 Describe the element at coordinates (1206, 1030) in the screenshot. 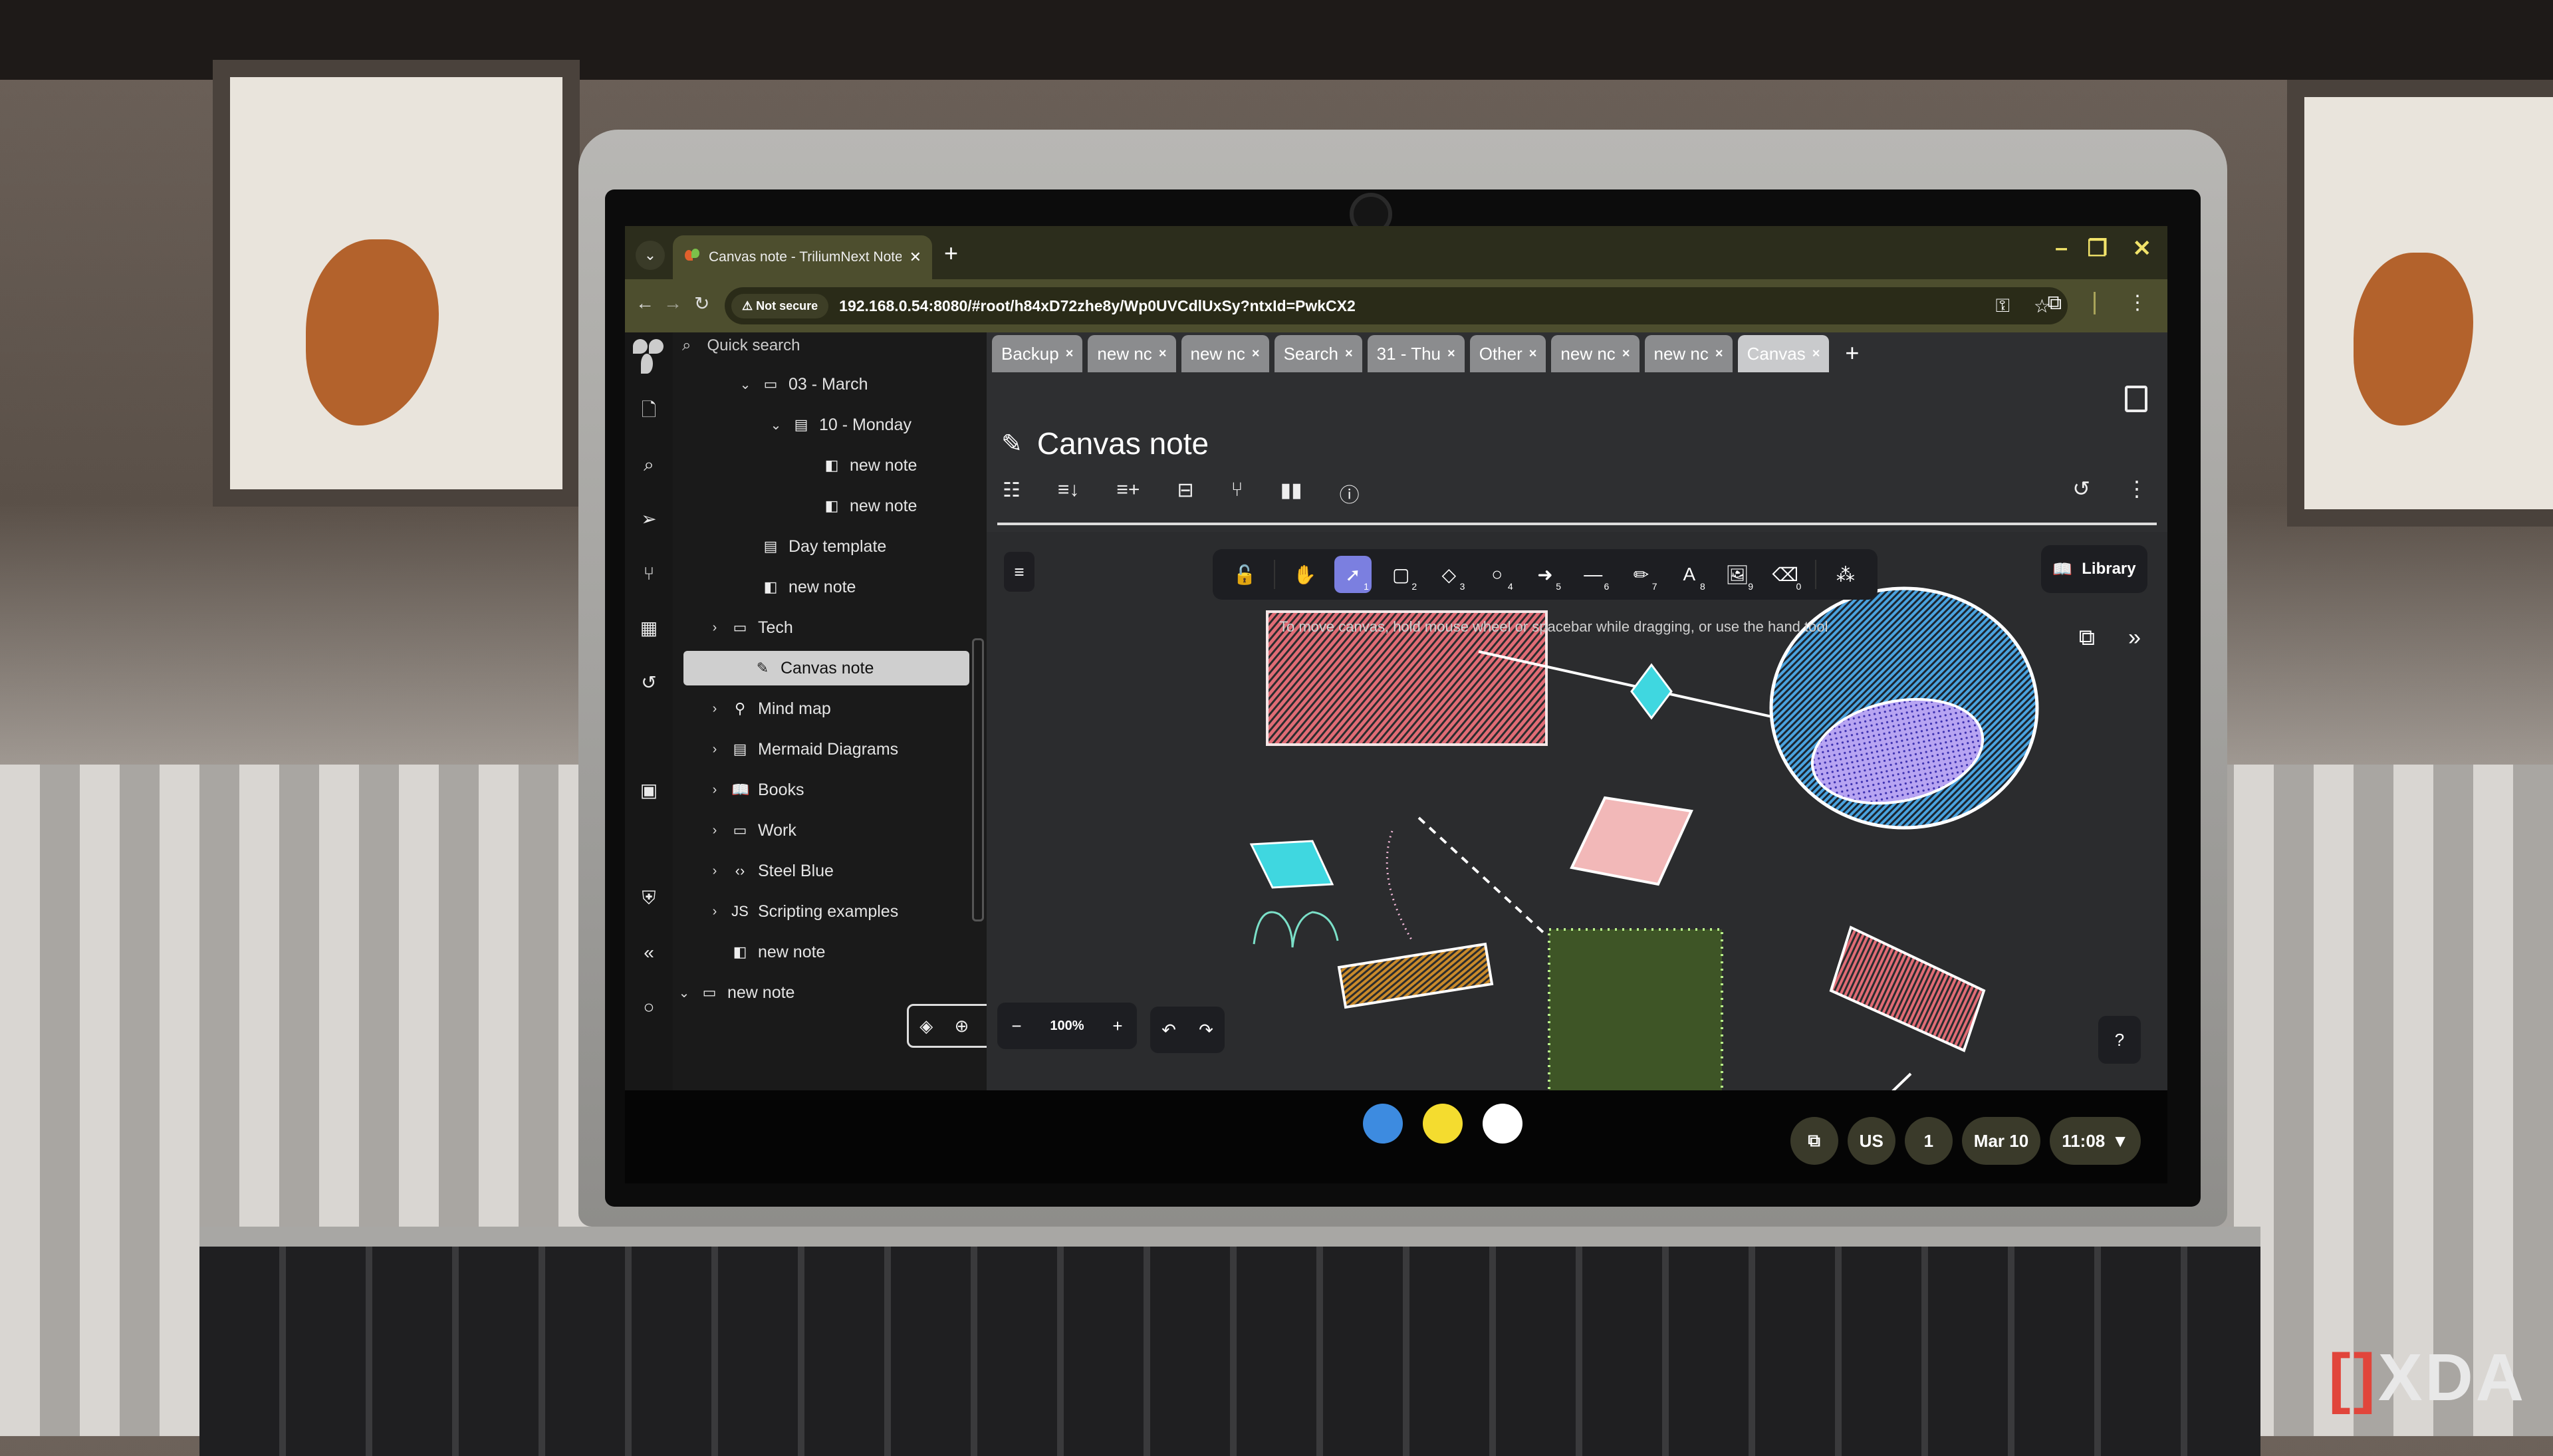

I see `redo-icon: ↷` at that location.